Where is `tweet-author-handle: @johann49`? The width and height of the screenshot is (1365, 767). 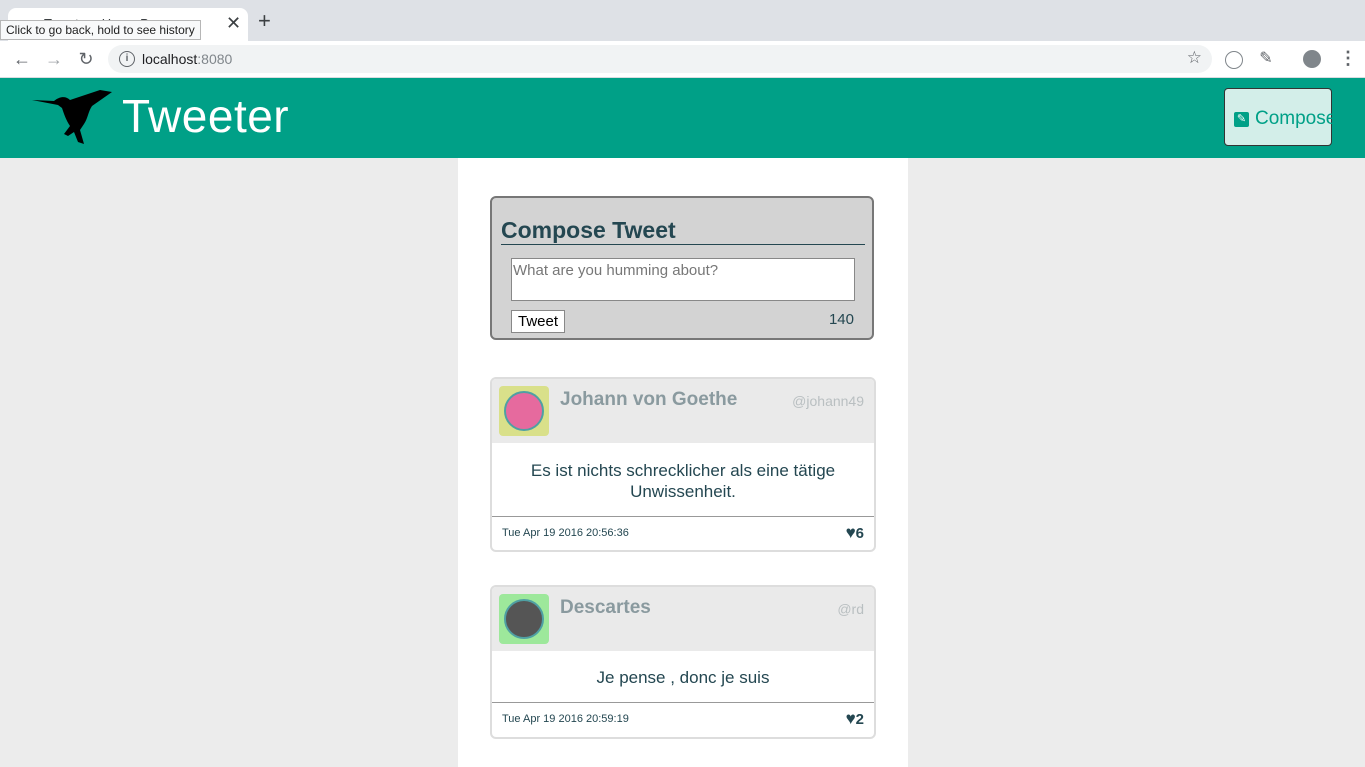 tweet-author-handle: @johann49 is located at coordinates (828, 401).